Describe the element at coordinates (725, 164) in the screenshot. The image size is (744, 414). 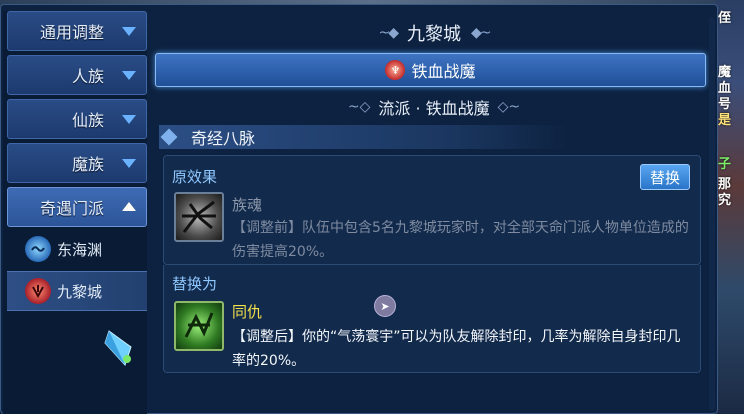
I see `scene-text: 子` at that location.